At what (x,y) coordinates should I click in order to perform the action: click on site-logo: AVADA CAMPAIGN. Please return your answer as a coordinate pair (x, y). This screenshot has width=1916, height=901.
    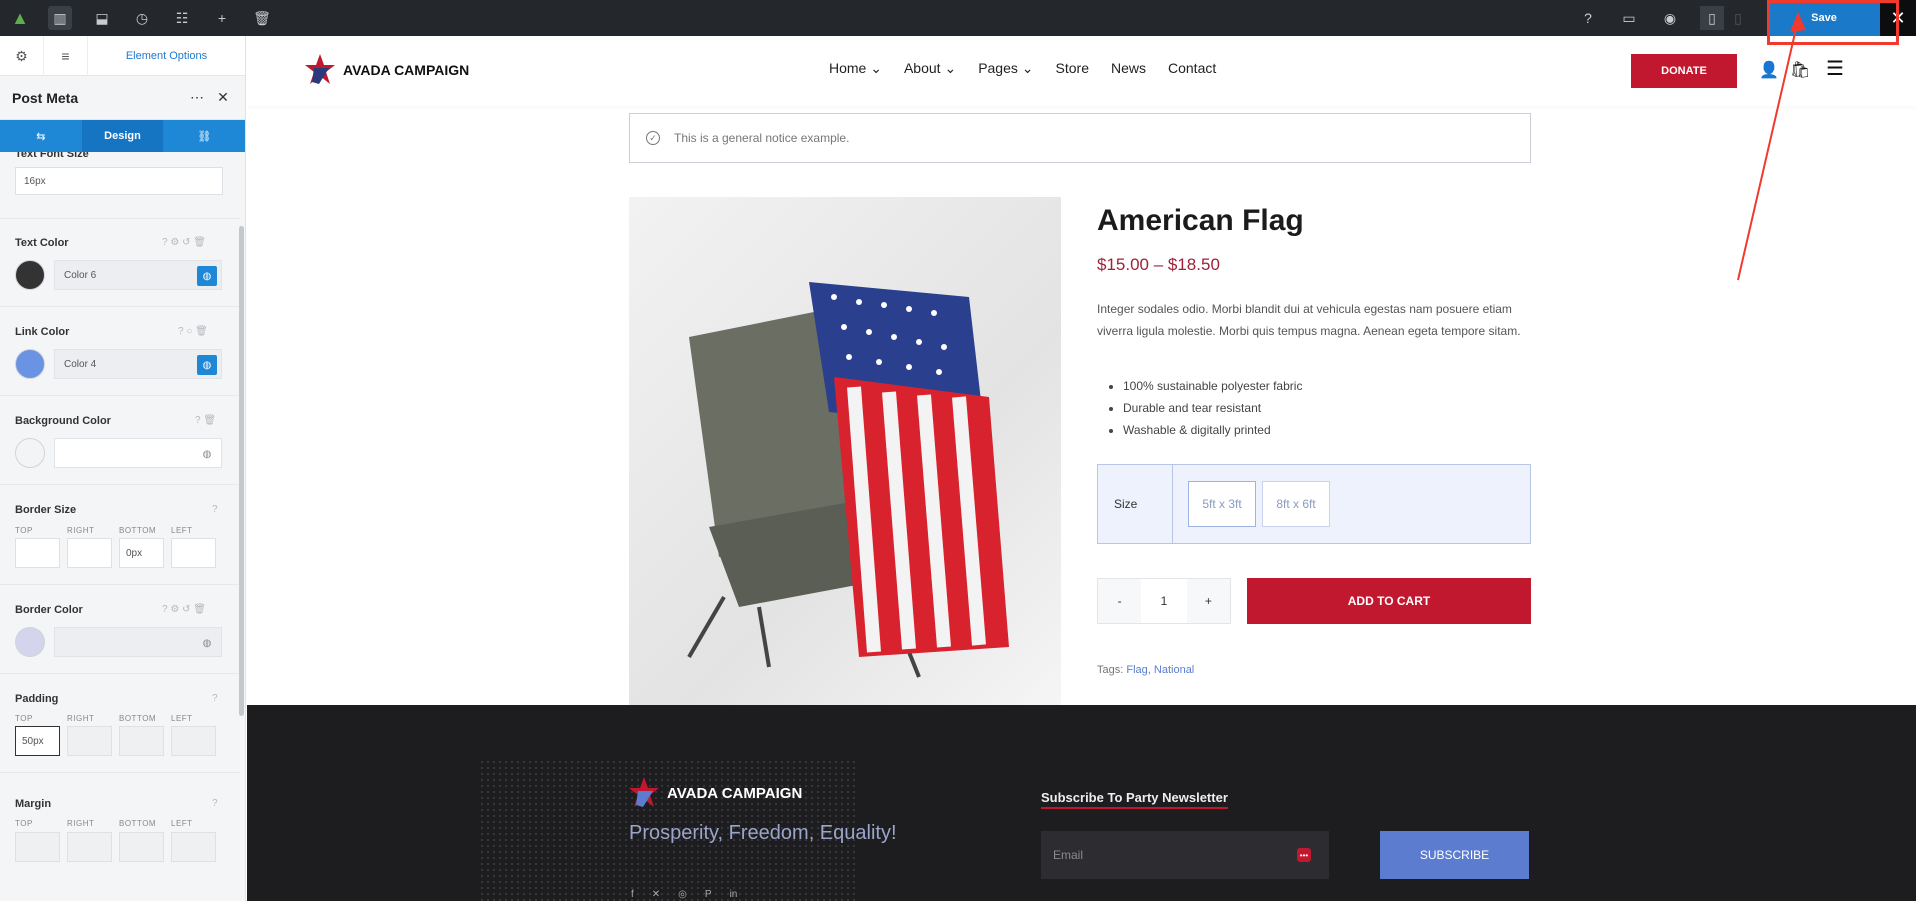
    Looking at the image, I should click on (387, 70).